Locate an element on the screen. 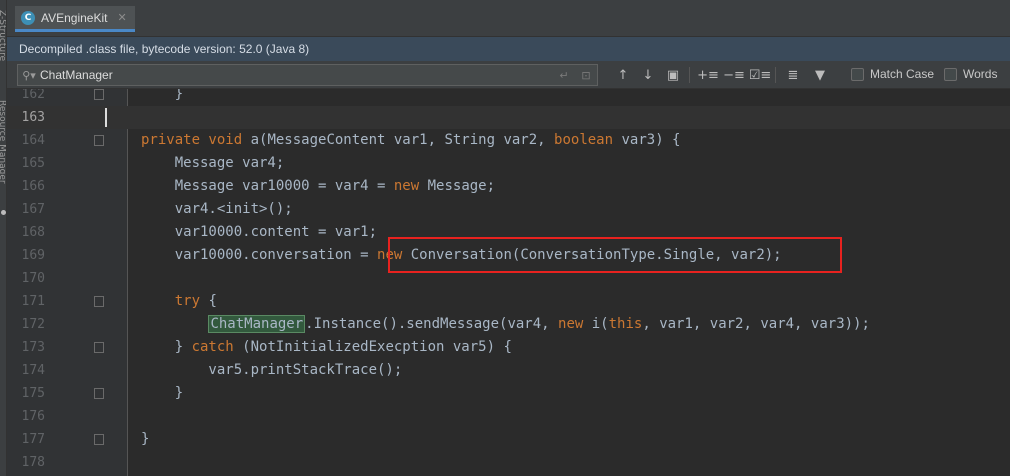 Image resolution: width=1010 pixels, height=476 pixels. tab-label: AVEngineKit is located at coordinates (74, 17).